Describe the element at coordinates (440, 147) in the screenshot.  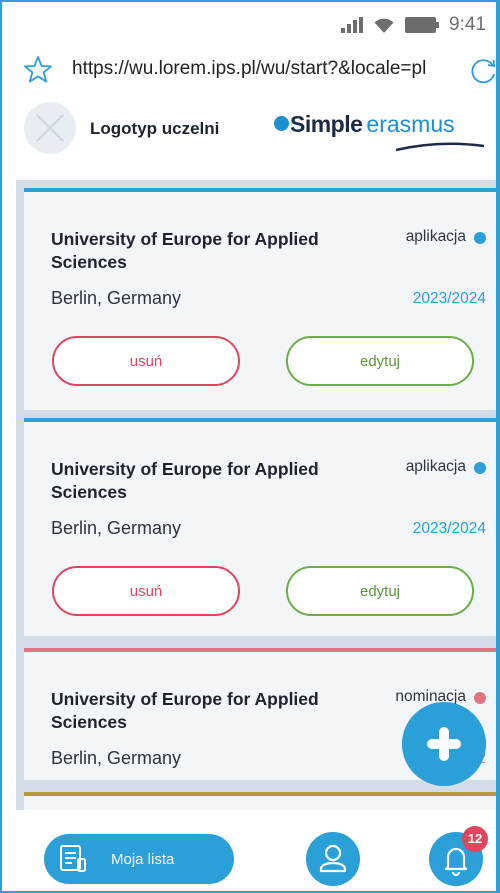
I see `brand-swoosh` at that location.